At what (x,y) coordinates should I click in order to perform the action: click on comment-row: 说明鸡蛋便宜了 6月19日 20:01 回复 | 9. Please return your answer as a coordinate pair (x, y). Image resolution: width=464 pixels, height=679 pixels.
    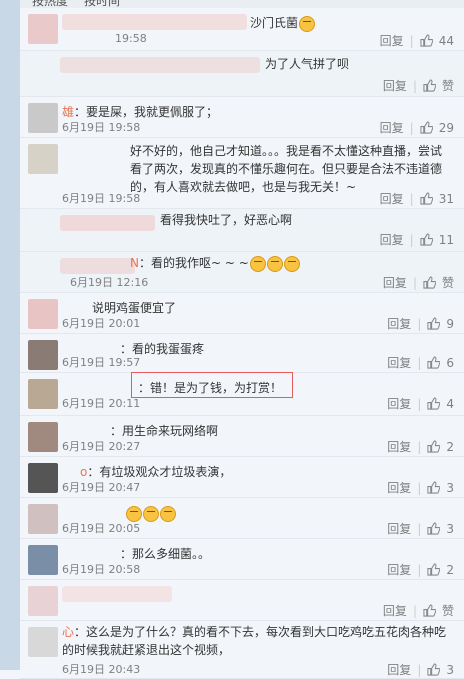
    Looking at the image, I should click on (242, 313).